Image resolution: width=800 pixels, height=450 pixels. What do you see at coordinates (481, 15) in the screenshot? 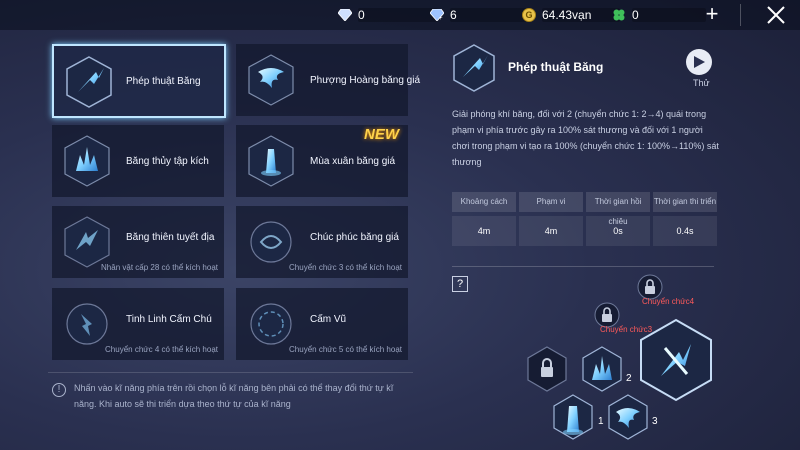
I see `bound-diamond-counter: + 6` at bounding box center [481, 15].